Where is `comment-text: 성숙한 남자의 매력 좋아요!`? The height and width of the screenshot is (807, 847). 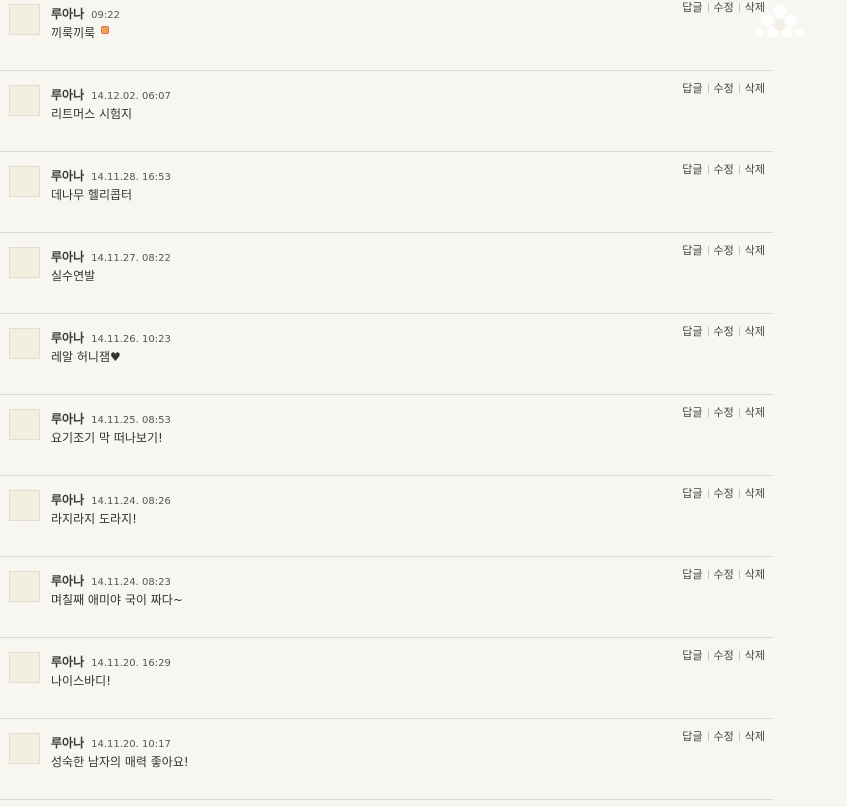 comment-text: 성숙한 남자의 매력 좋아요! is located at coordinates (120, 761).